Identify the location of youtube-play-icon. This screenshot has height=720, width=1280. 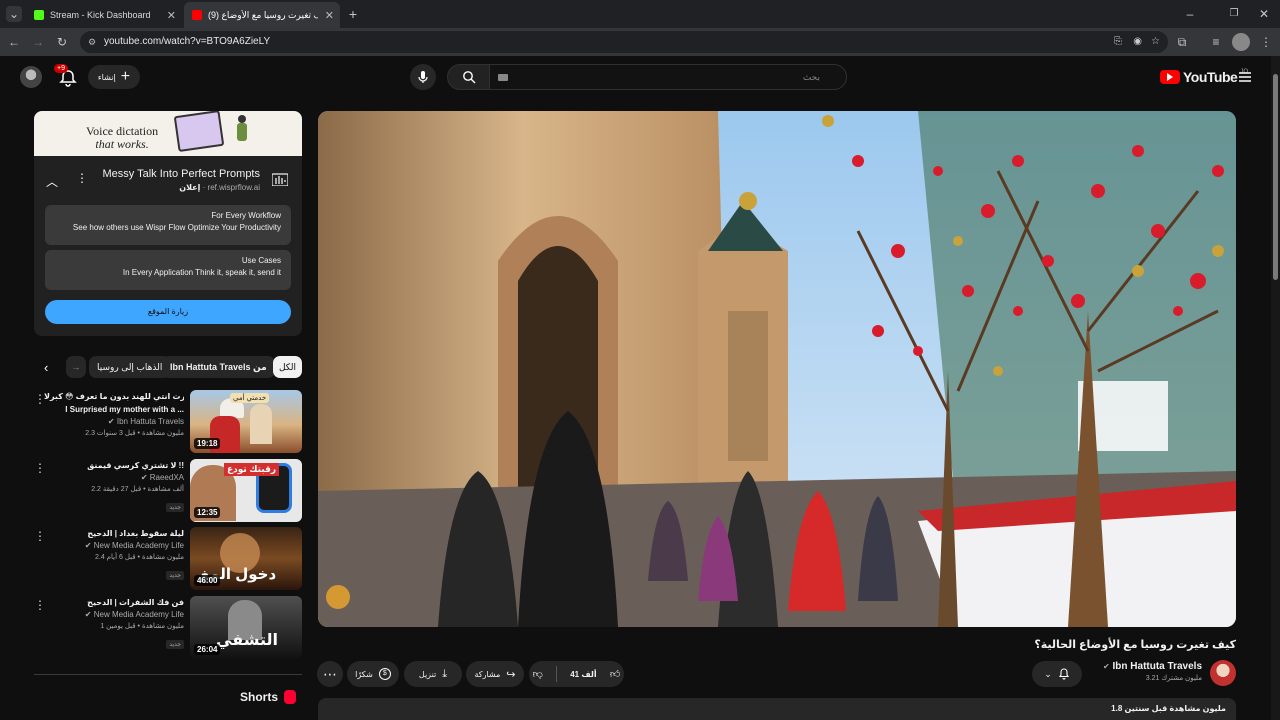
(1170, 77).